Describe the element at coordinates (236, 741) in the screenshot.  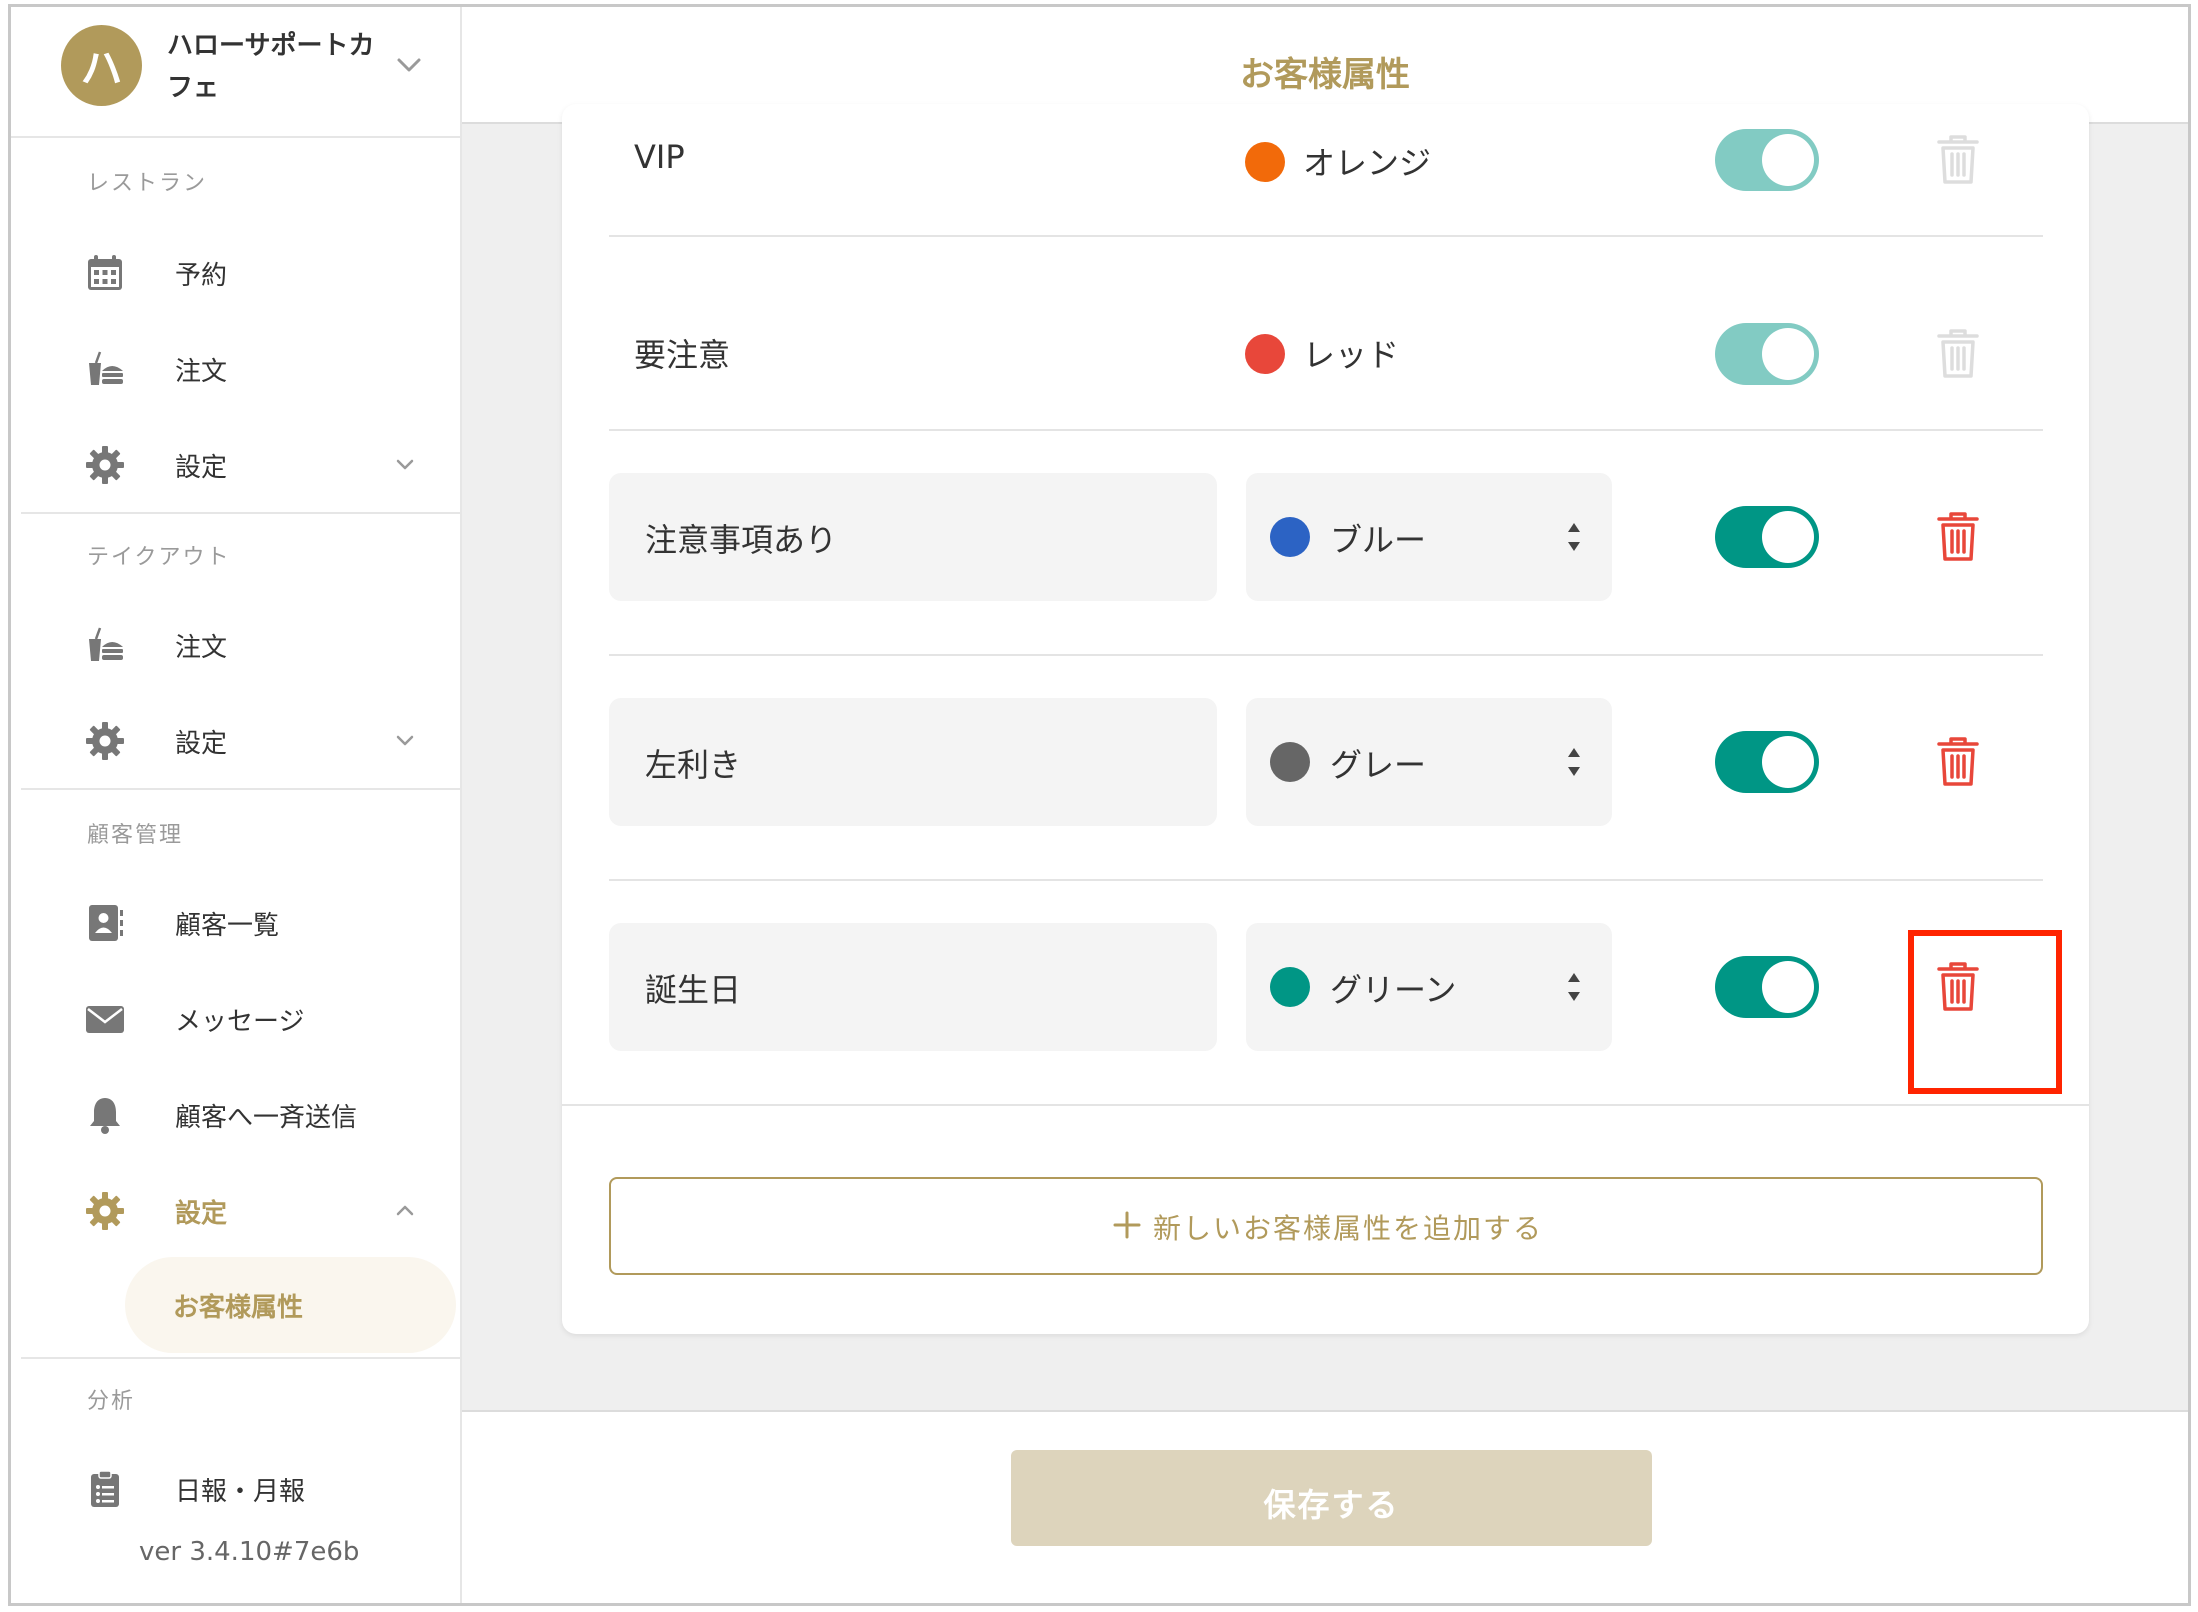
I see `sidebar-item-takeout-settings: 設定` at that location.